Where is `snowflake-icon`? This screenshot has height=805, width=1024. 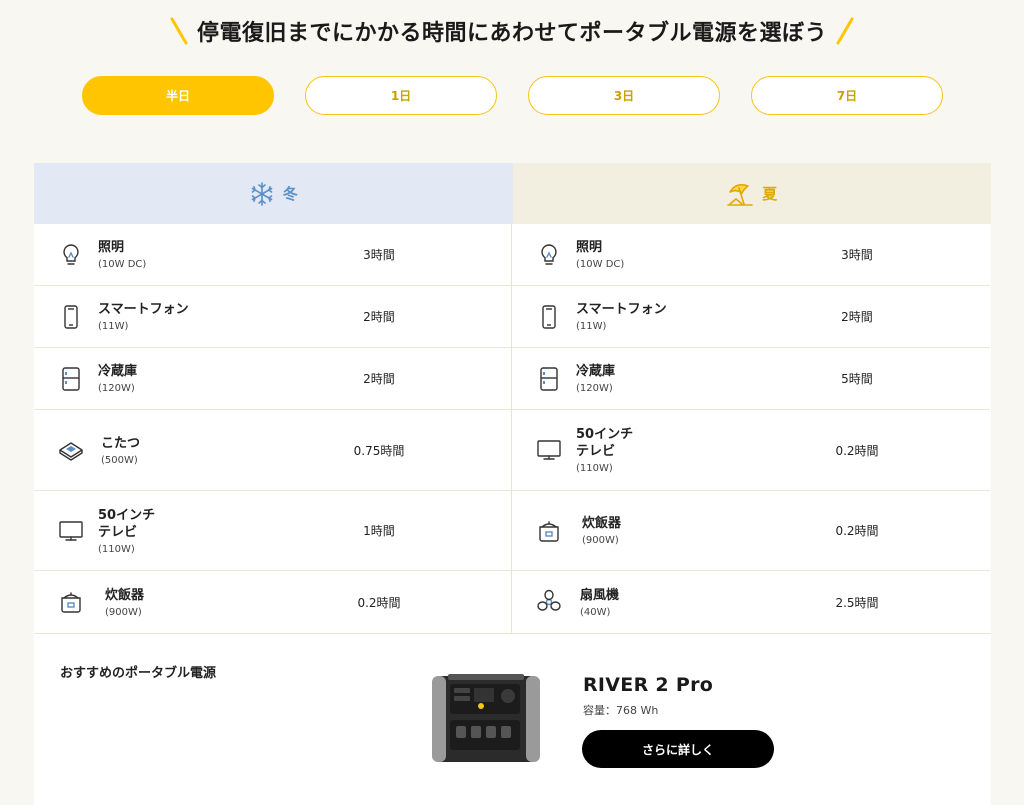
snowflake-icon is located at coordinates (262, 193).